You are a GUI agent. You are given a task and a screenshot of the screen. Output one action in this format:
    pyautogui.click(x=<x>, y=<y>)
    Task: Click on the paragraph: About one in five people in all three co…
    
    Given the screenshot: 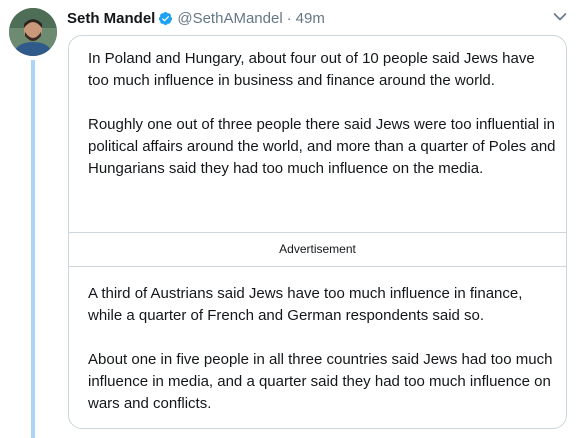 What is the action you would take?
    pyautogui.click(x=320, y=381)
    